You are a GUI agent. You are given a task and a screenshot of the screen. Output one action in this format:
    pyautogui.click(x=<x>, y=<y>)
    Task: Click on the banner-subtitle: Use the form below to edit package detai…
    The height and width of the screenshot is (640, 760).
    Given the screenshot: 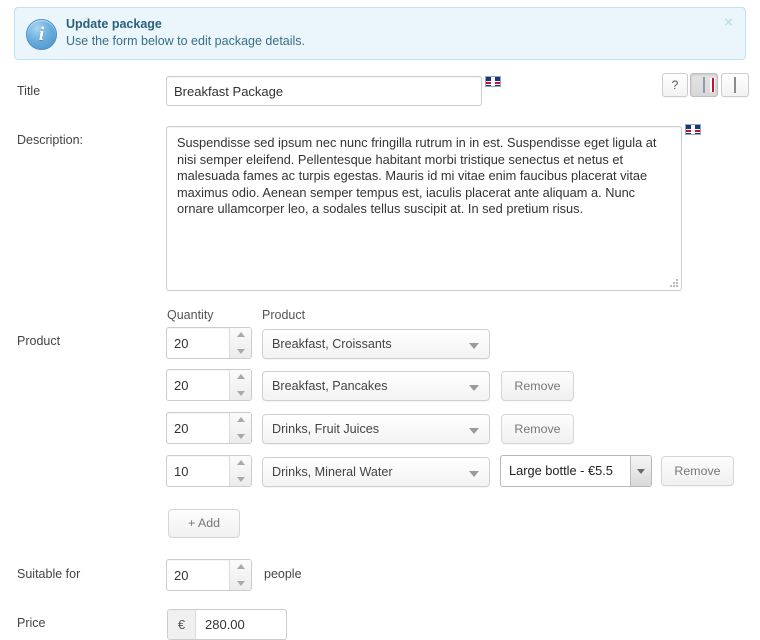 What is the action you would take?
    pyautogui.click(x=186, y=41)
    